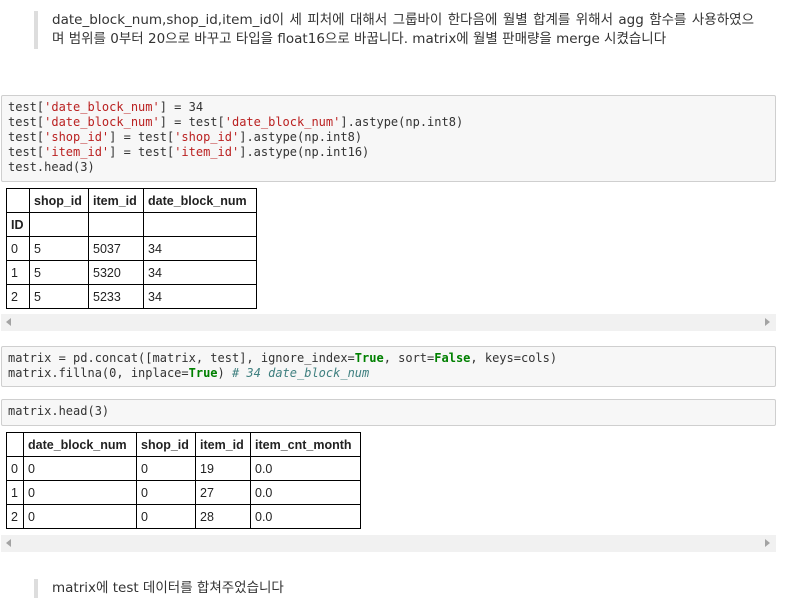  Describe the element at coordinates (116, 272) in the screenshot. I see `table-cell: 5320` at that location.